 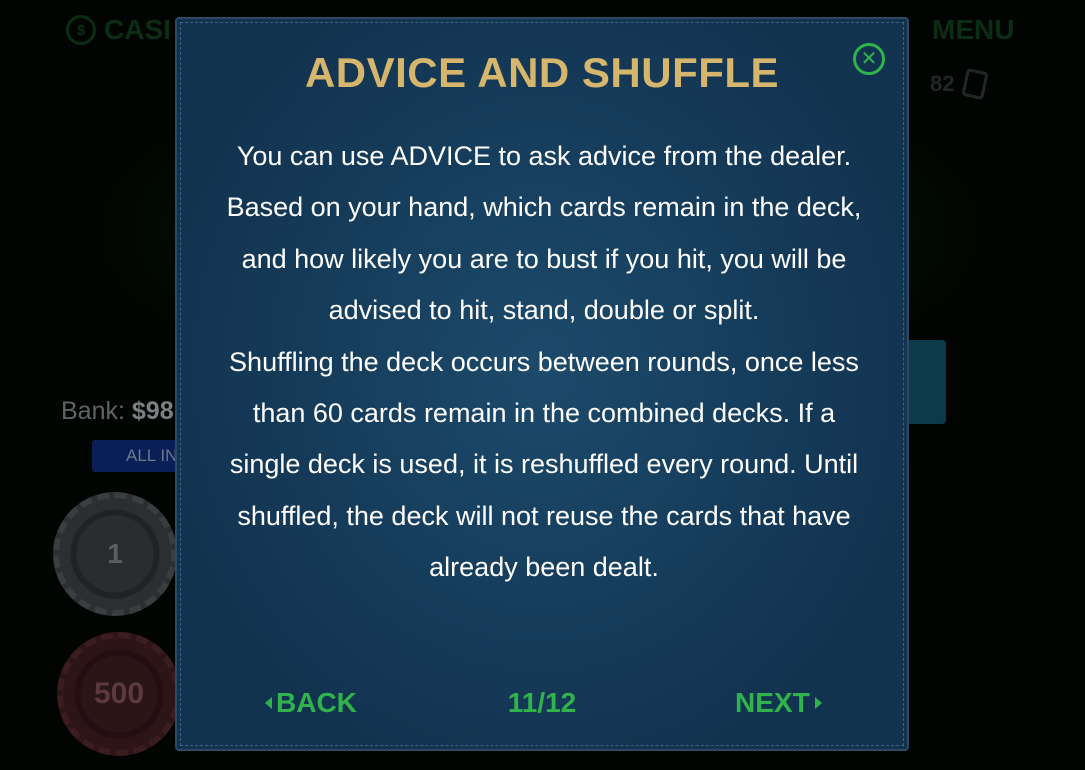 What do you see at coordinates (975, 84) in the screenshot?
I see `card-deck-icon` at bounding box center [975, 84].